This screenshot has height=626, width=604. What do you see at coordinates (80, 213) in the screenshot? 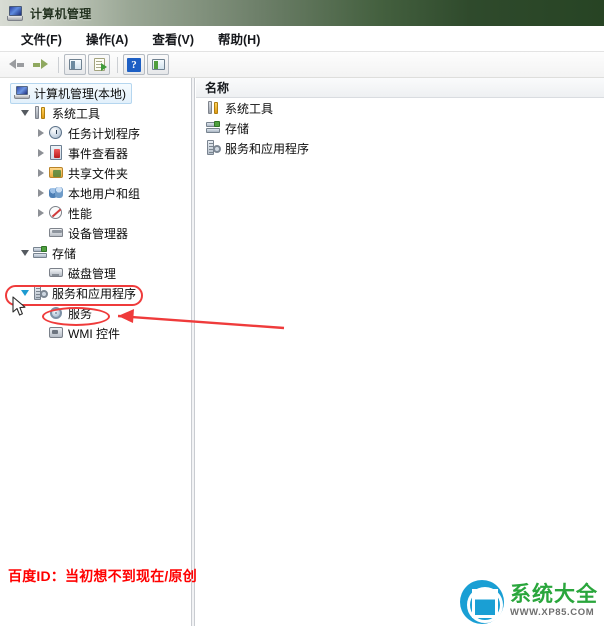
I see `tree-item-label: 性能` at bounding box center [80, 213].